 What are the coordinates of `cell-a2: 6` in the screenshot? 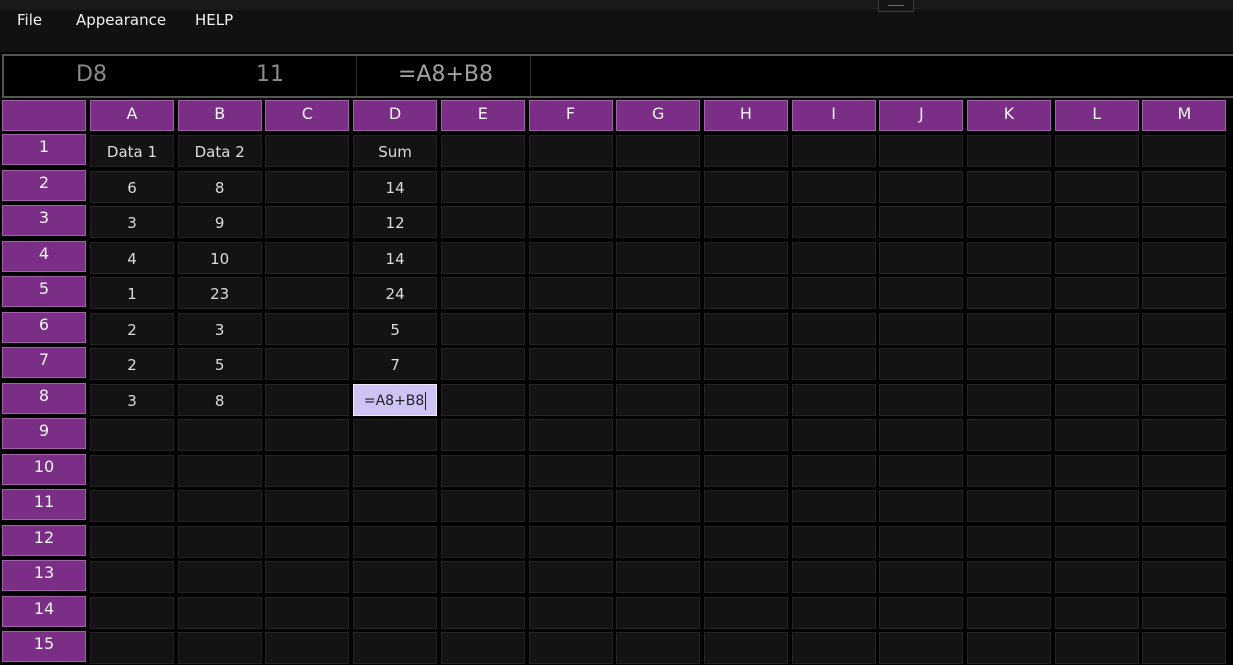 It's located at (132, 186).